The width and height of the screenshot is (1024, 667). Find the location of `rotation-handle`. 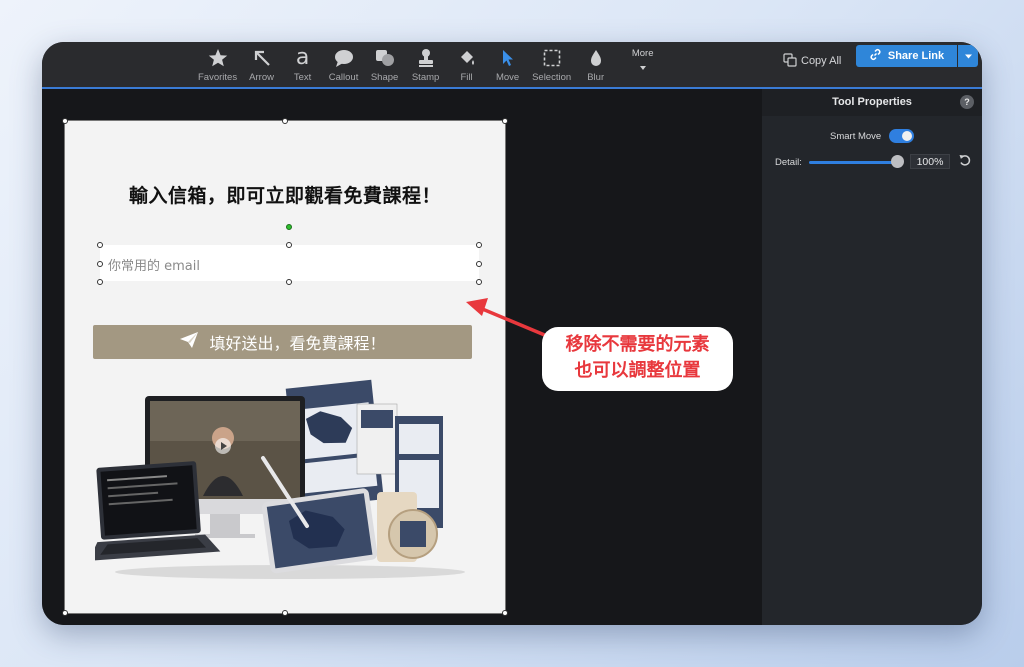

rotation-handle is located at coordinates (289, 227).